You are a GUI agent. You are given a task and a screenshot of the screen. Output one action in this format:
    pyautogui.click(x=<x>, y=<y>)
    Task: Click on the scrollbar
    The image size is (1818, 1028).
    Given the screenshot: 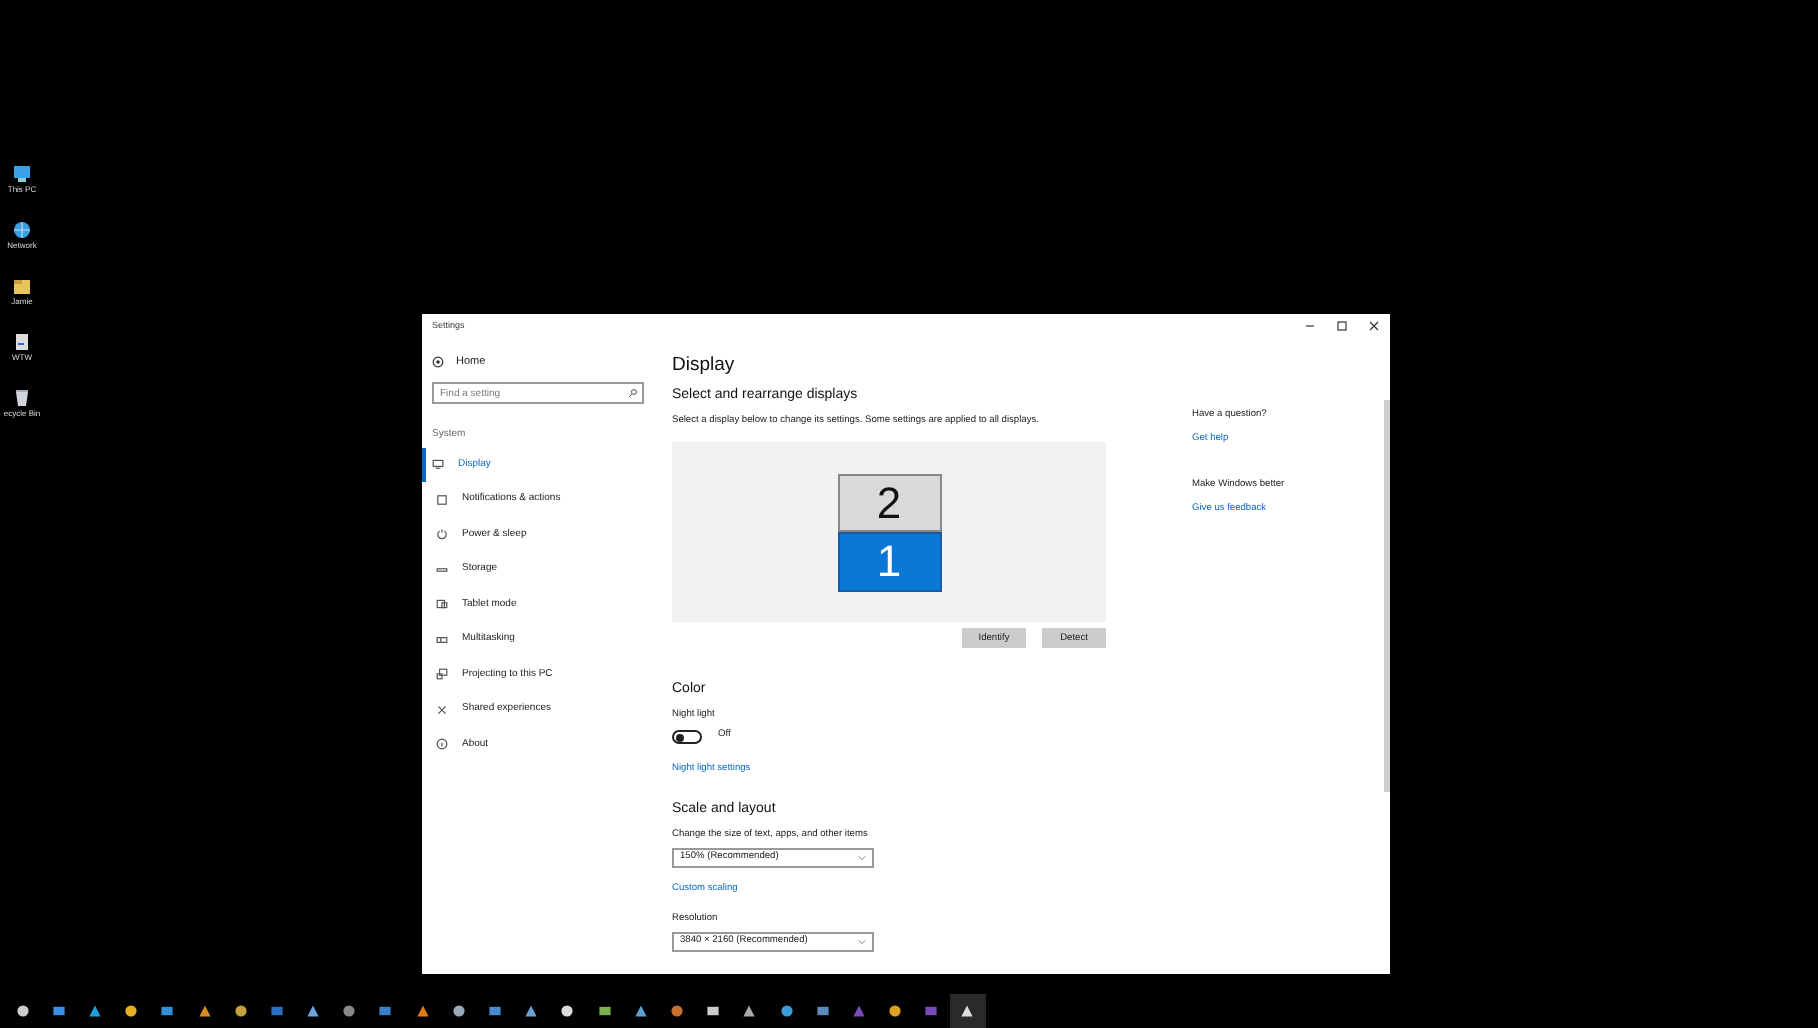 What is the action you would take?
    pyautogui.click(x=1387, y=596)
    